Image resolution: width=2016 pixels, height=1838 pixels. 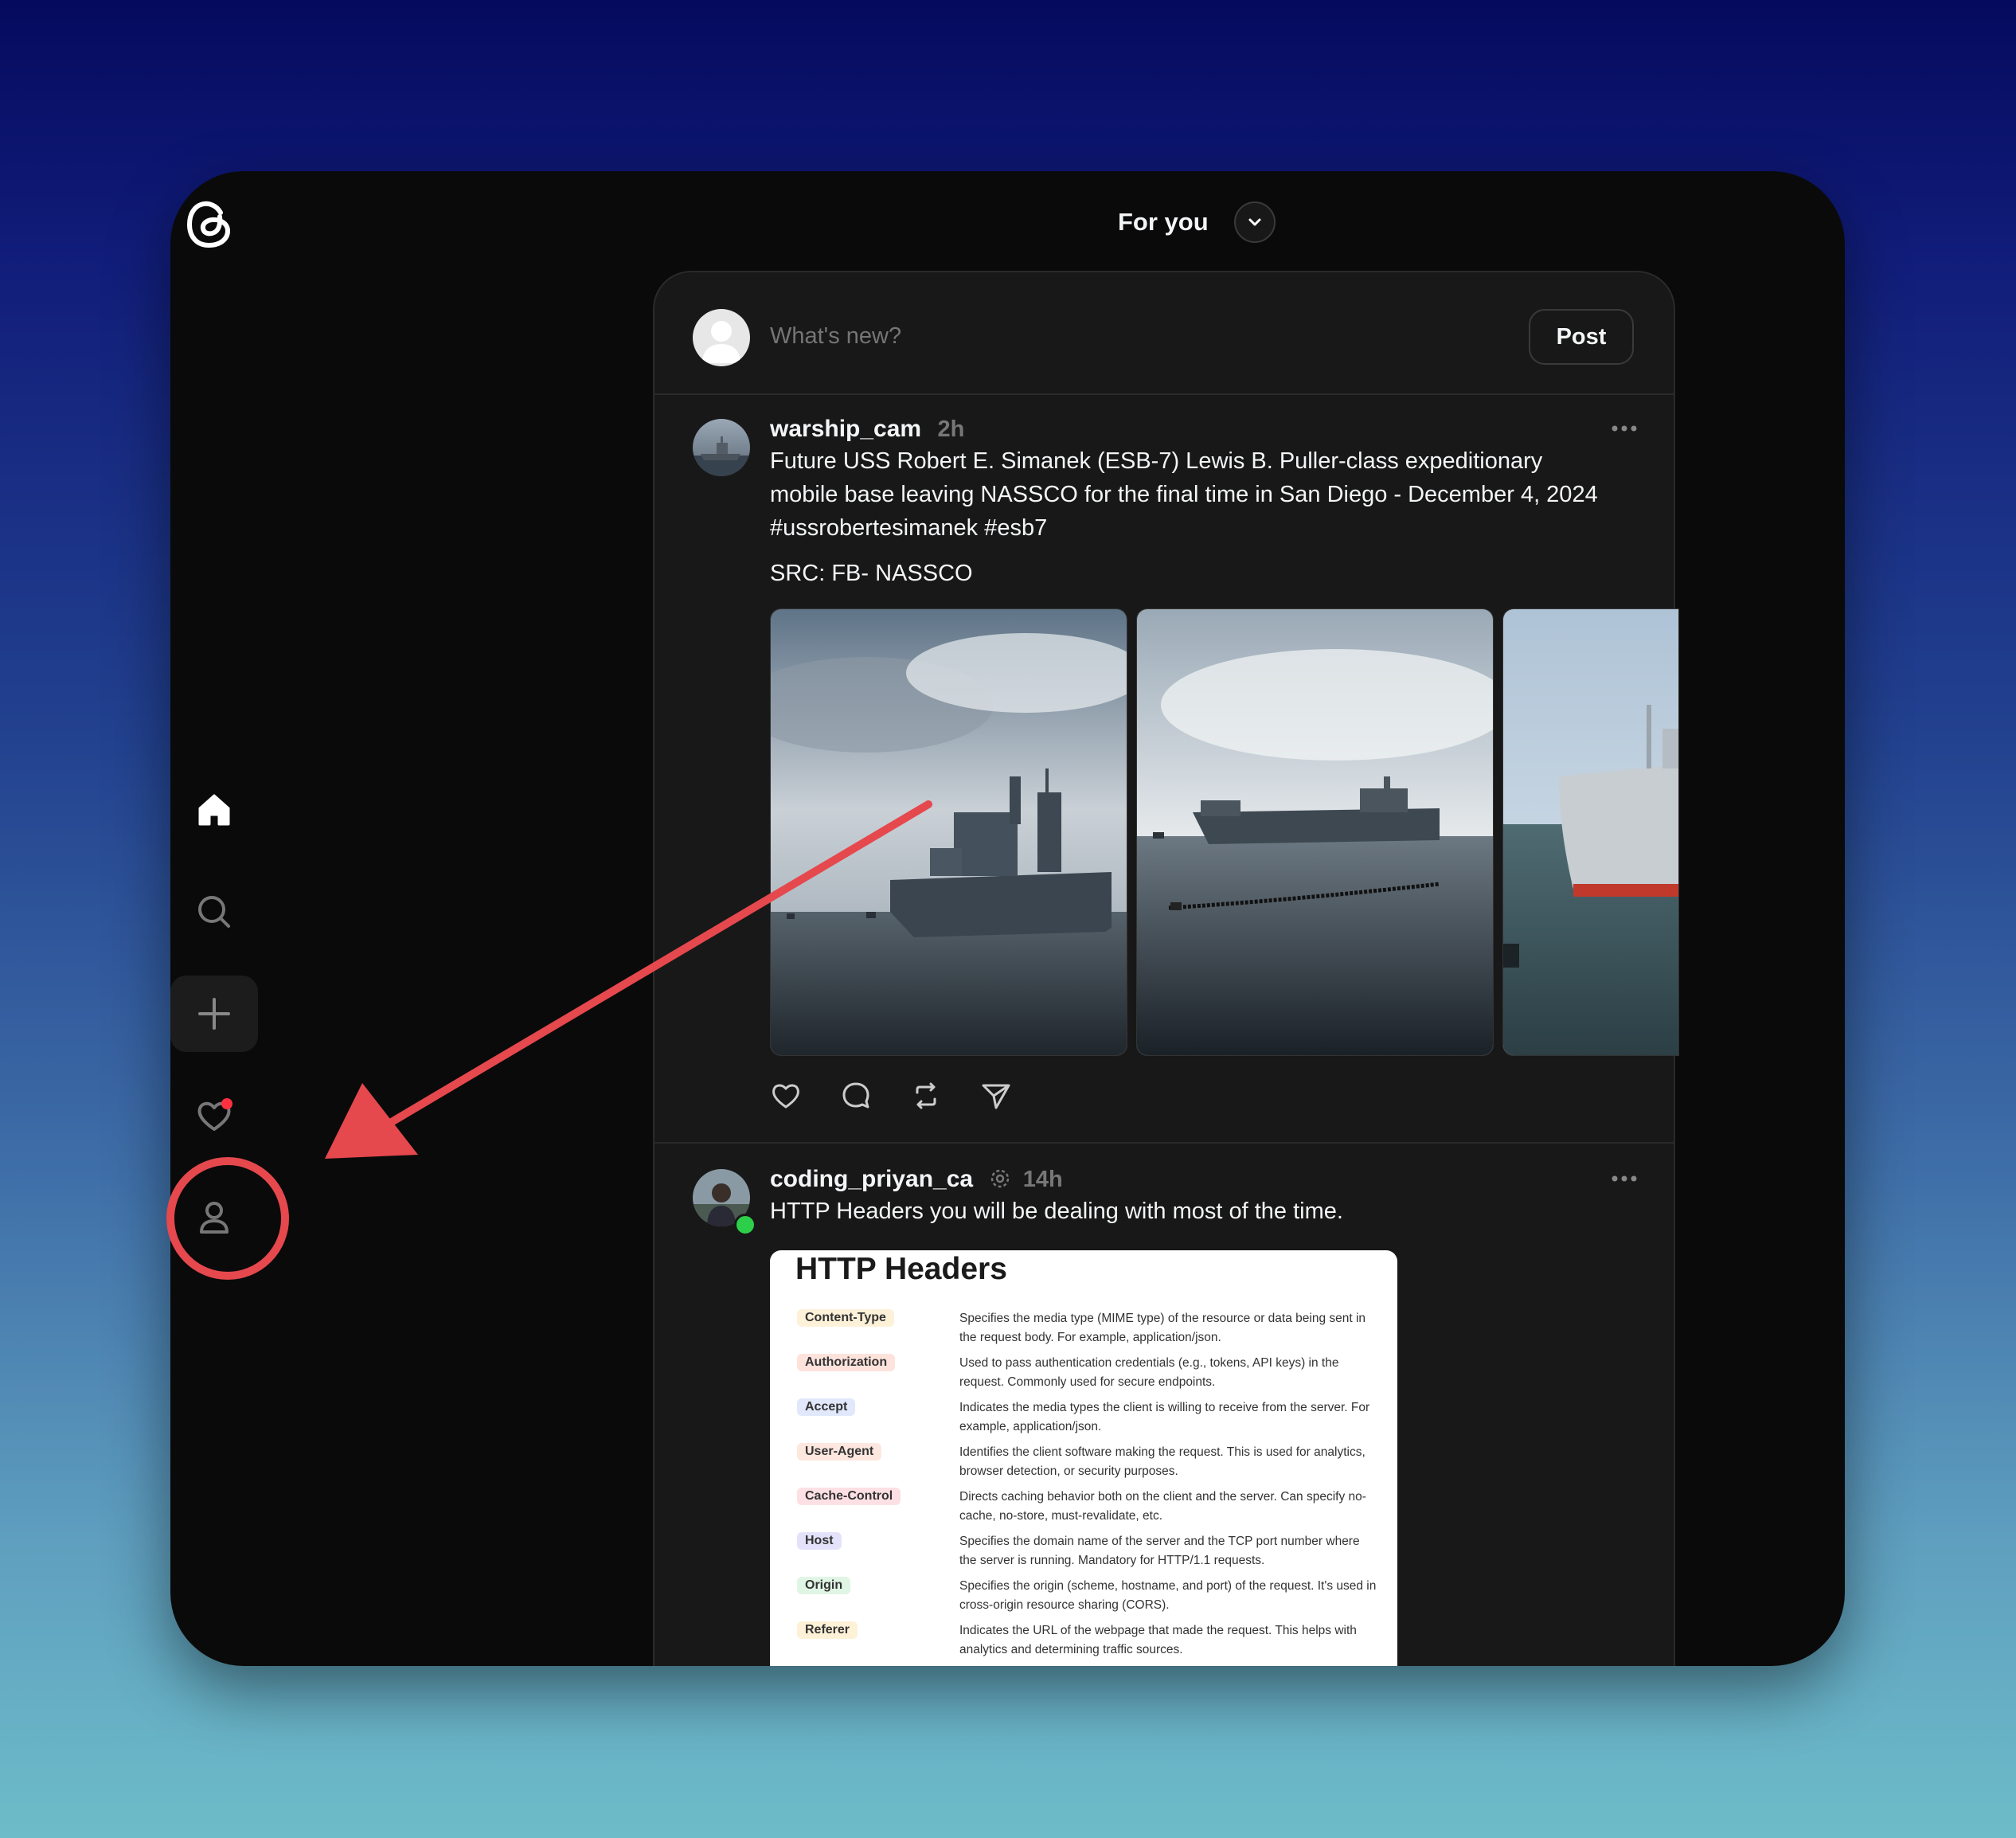 I want to click on composer: Post, so click(x=1164, y=334).